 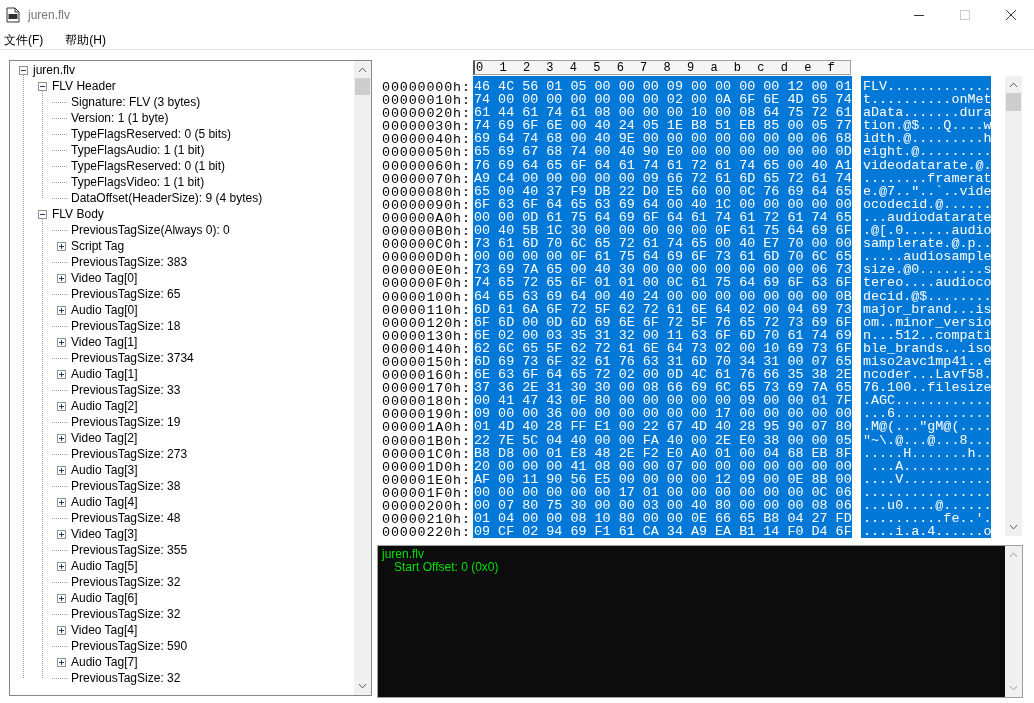 What do you see at coordinates (663, 348) in the screenshot?
I see `hex-bytes: 62 6C 65 5F 62 72 61 6E 64 73 02 00 10 69 73 6F` at bounding box center [663, 348].